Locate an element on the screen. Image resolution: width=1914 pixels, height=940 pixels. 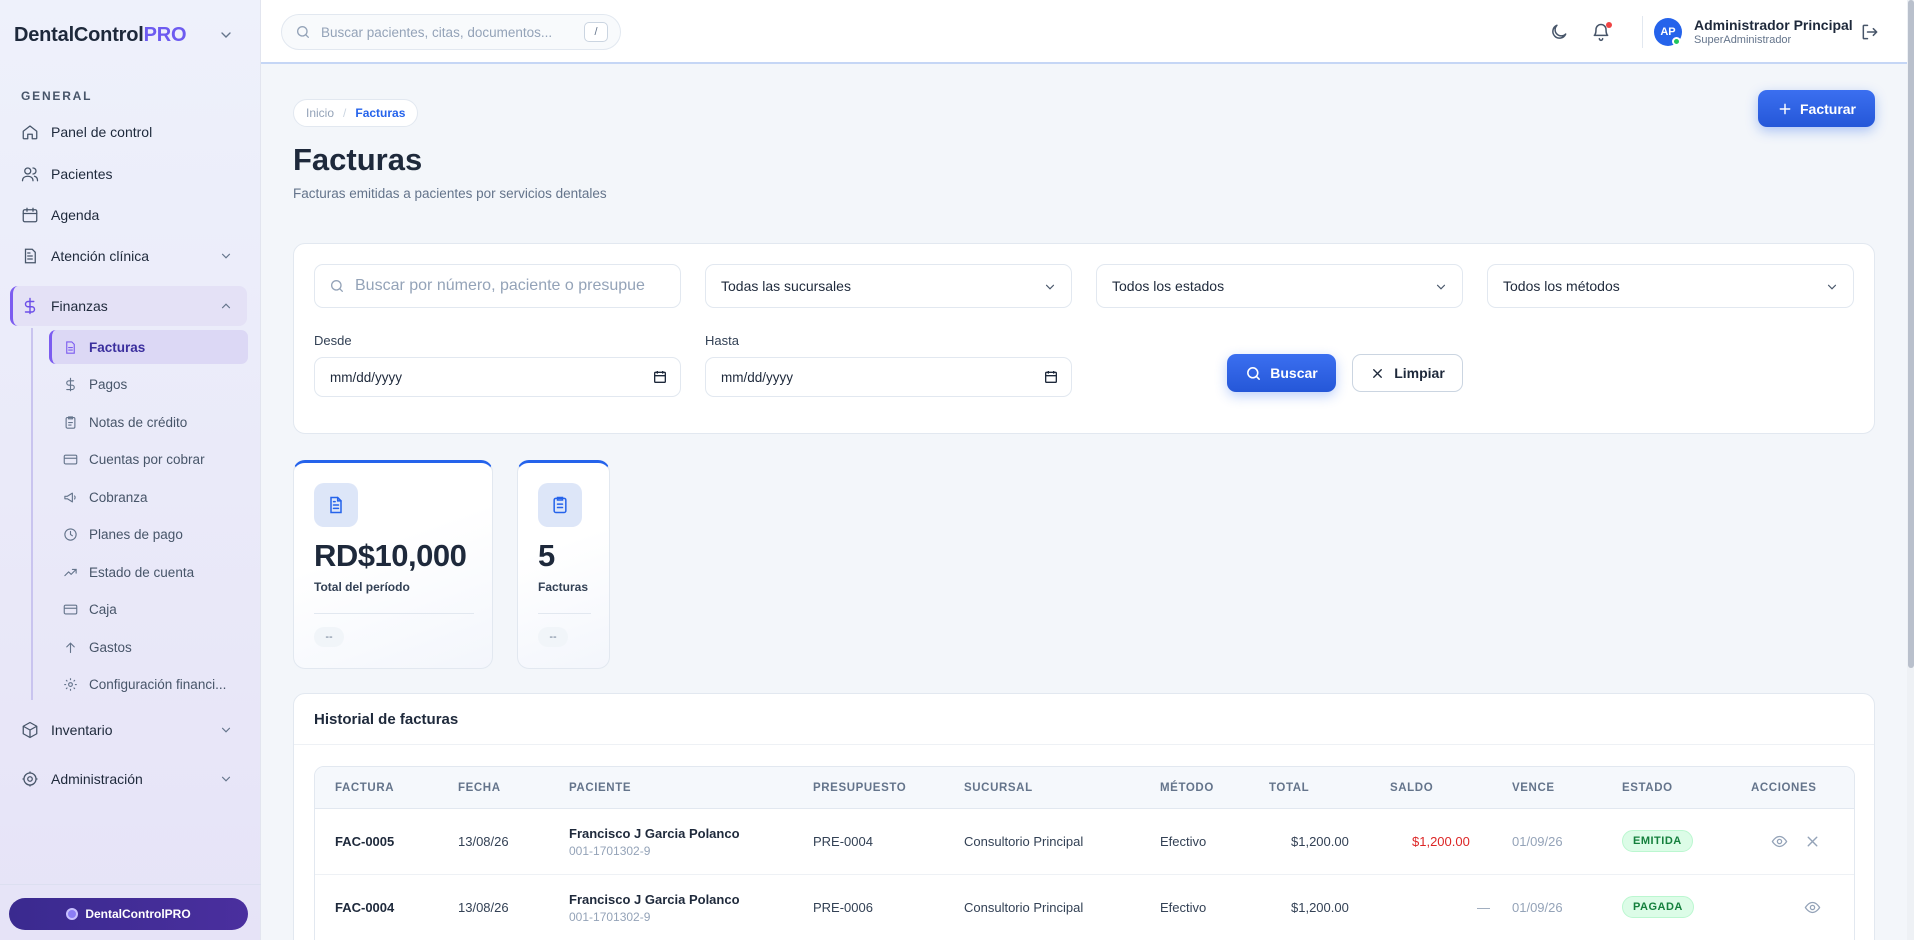
page-scrollbar-thumb is located at coordinates (1911, 334).